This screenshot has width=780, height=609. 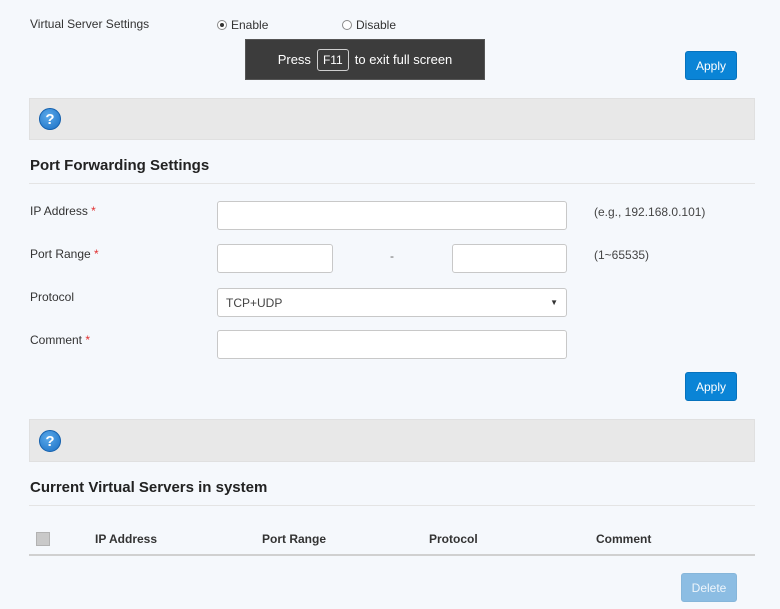 I want to click on protocol-select: TCP+UDP ▼, so click(x=392, y=302).